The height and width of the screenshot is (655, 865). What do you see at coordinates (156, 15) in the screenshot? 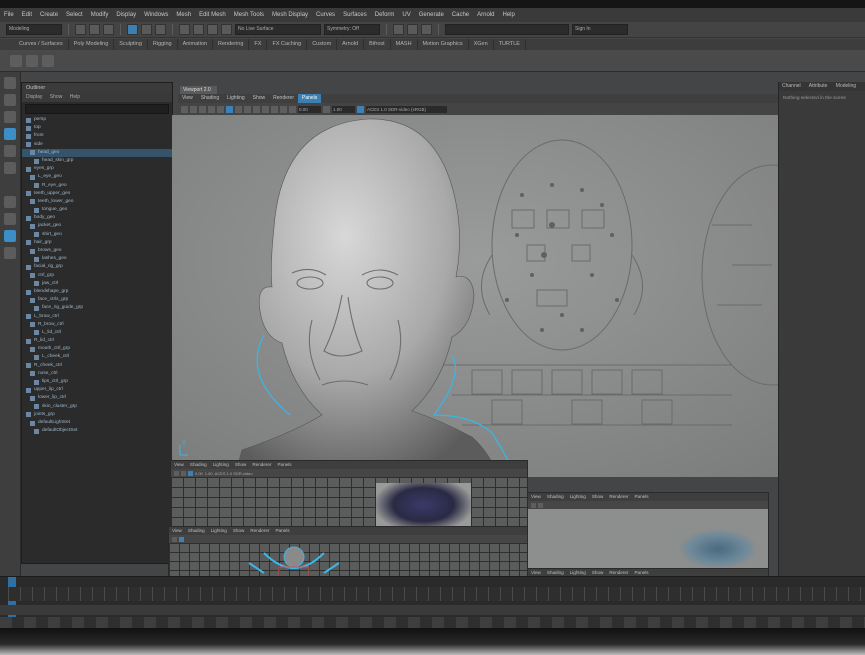
I see `menu-windows: Windows` at bounding box center [156, 15].